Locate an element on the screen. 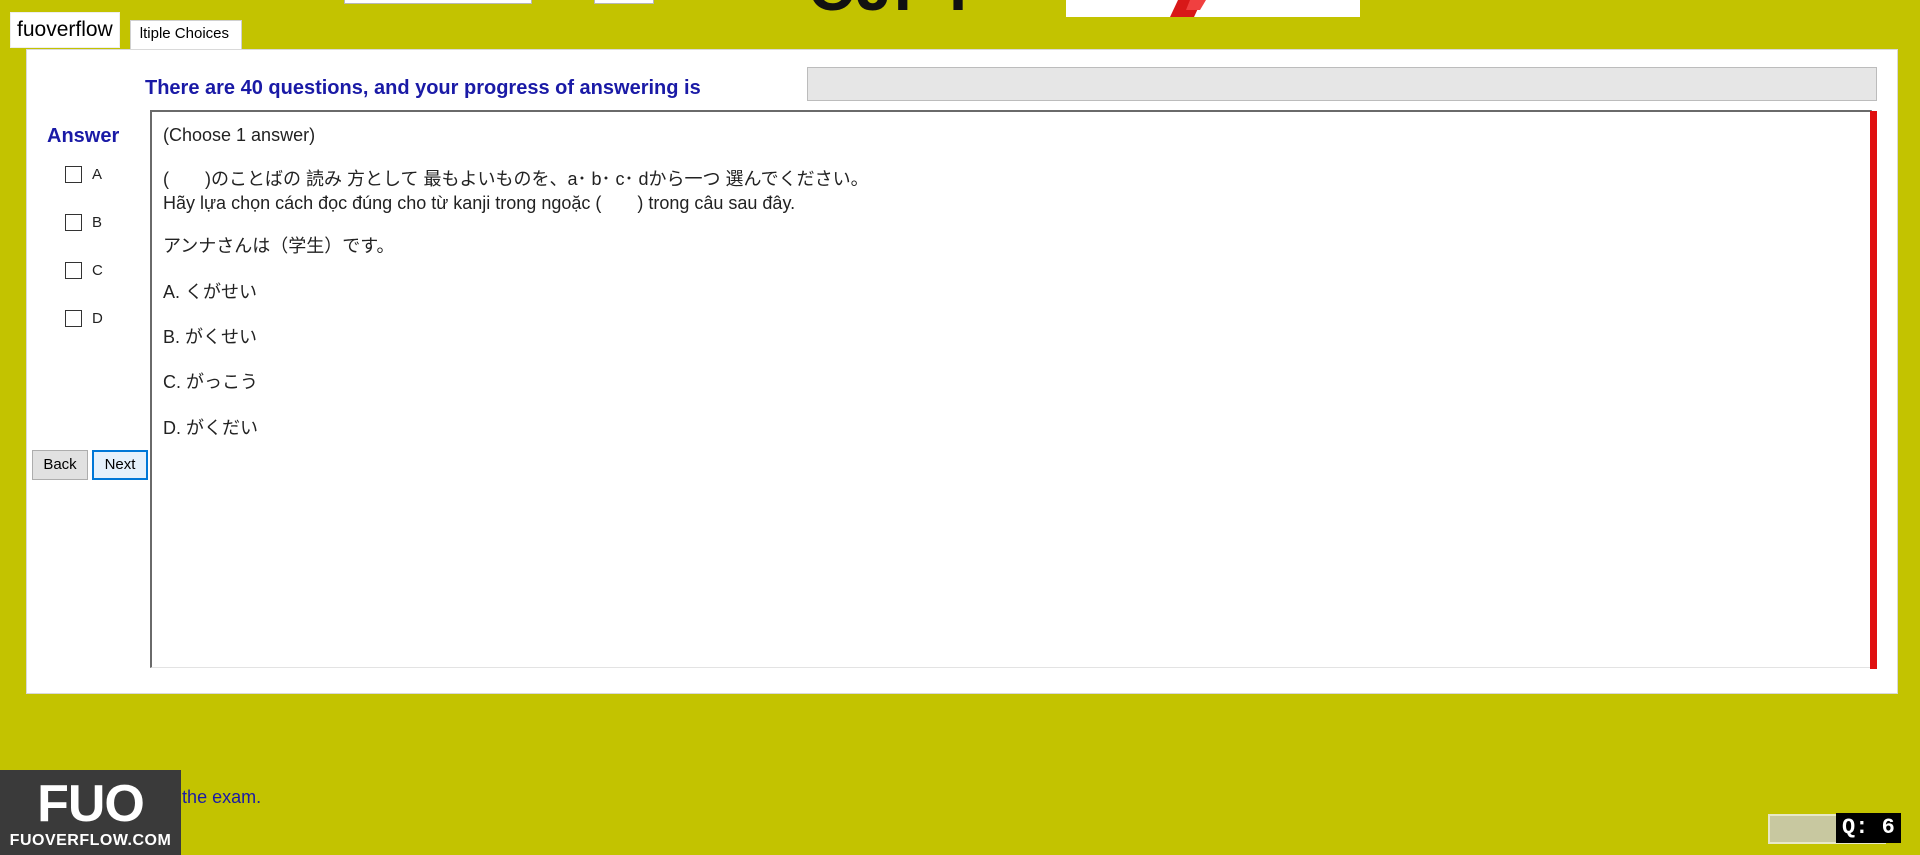  question-choice-c: C. がっこう is located at coordinates (211, 382).